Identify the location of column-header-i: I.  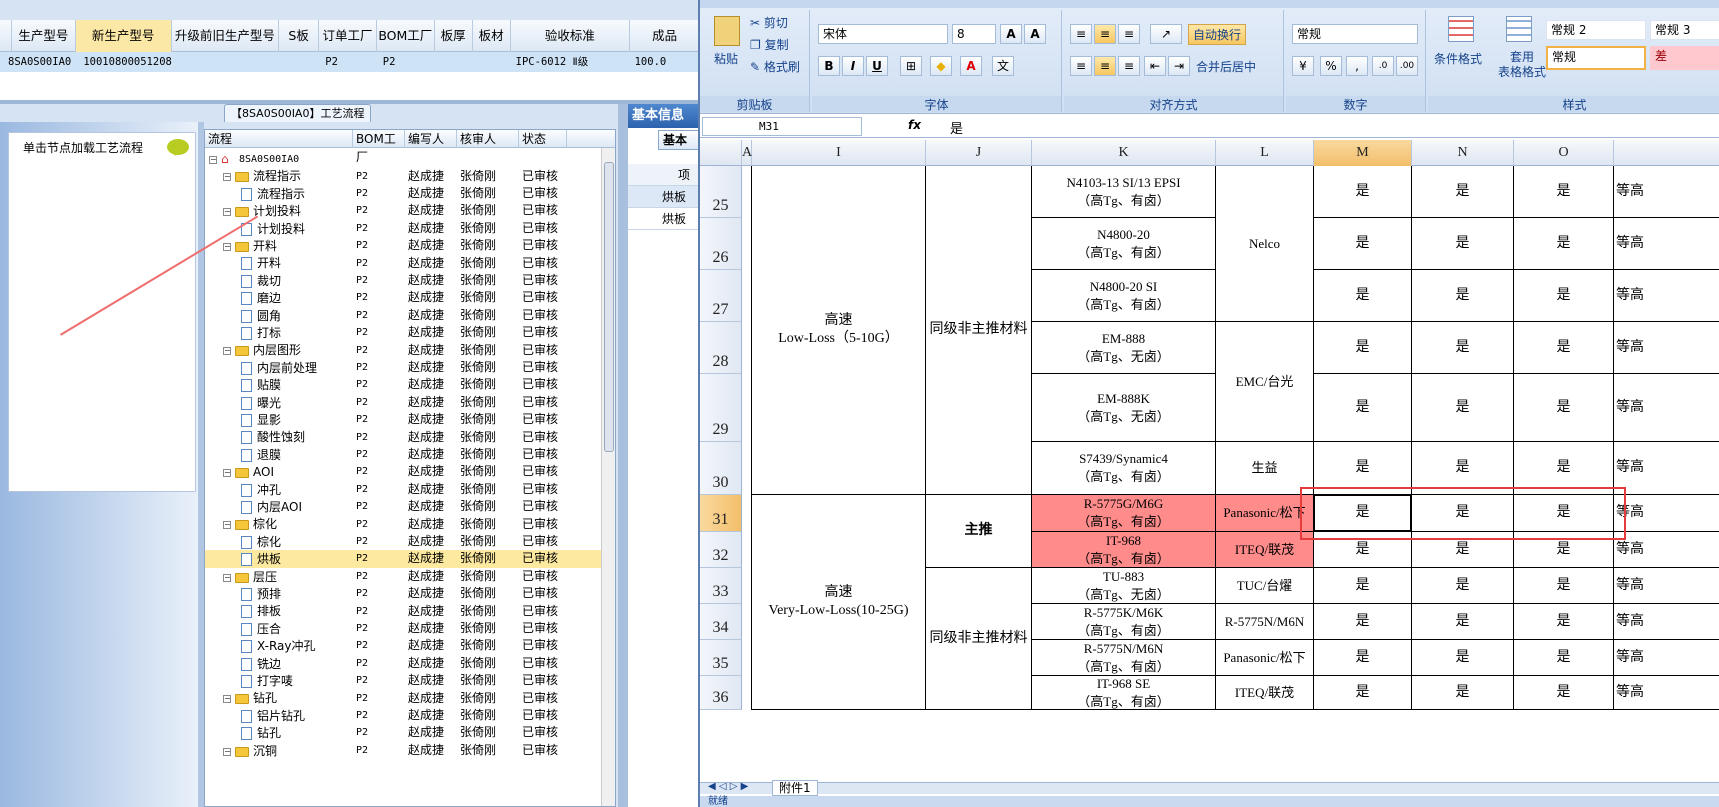
(839, 153).